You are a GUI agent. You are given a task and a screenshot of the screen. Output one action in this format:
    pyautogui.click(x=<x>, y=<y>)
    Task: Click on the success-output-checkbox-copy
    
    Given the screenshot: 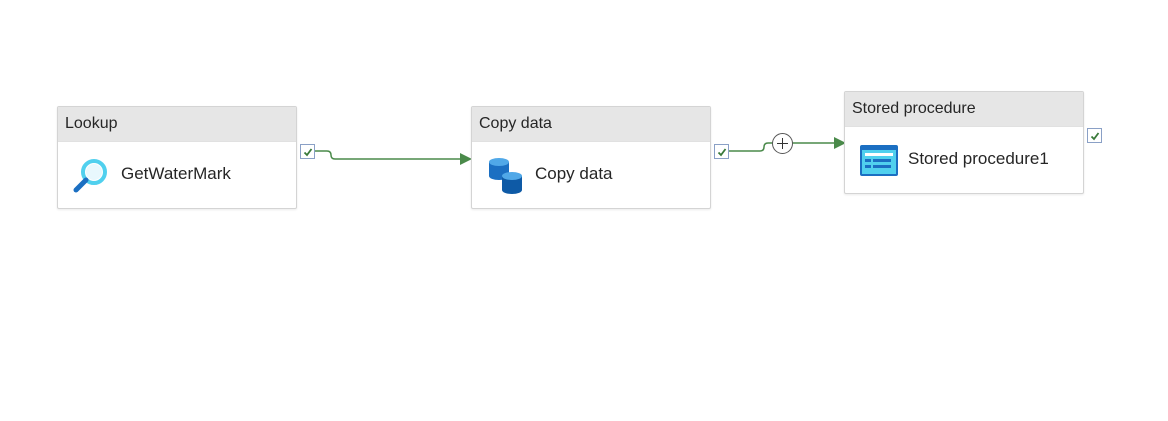 What is the action you would take?
    pyautogui.click(x=721, y=151)
    